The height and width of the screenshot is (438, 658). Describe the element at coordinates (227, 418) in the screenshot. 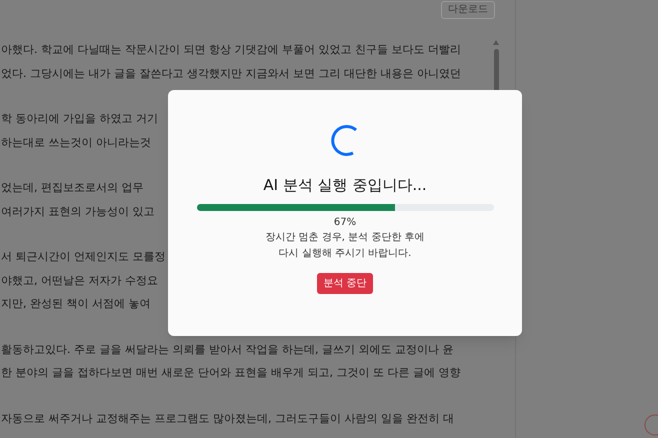

I see `text-line: 자동으로 써주거나 교정해주는 프로그램도 많아졌는데, 그러도구들이 사람의 일을 완전히 대` at that location.